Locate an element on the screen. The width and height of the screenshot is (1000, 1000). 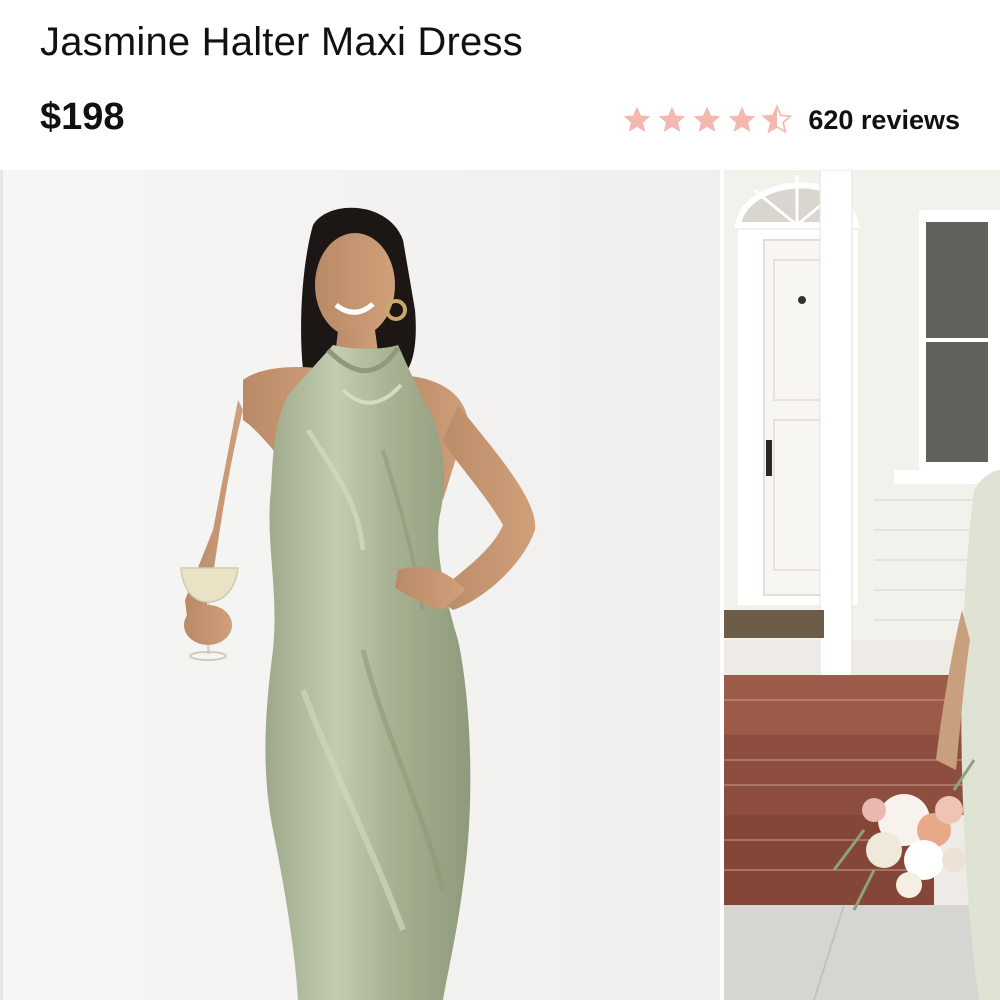
product-price: $198 is located at coordinates (82, 117).